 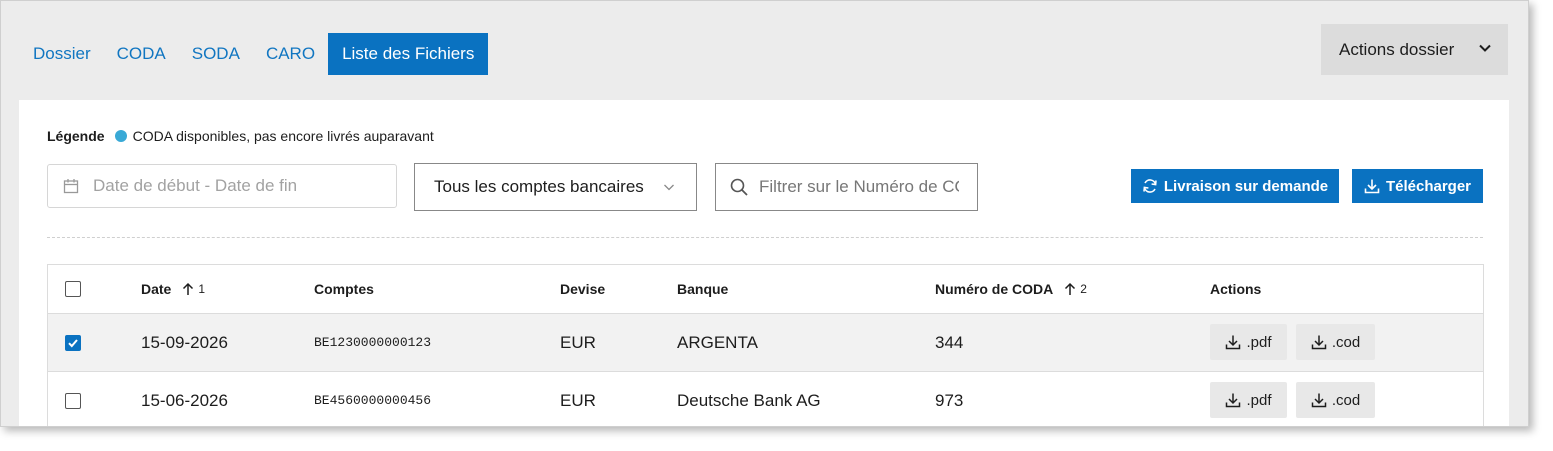 I want to click on search-icon, so click(x=739, y=187).